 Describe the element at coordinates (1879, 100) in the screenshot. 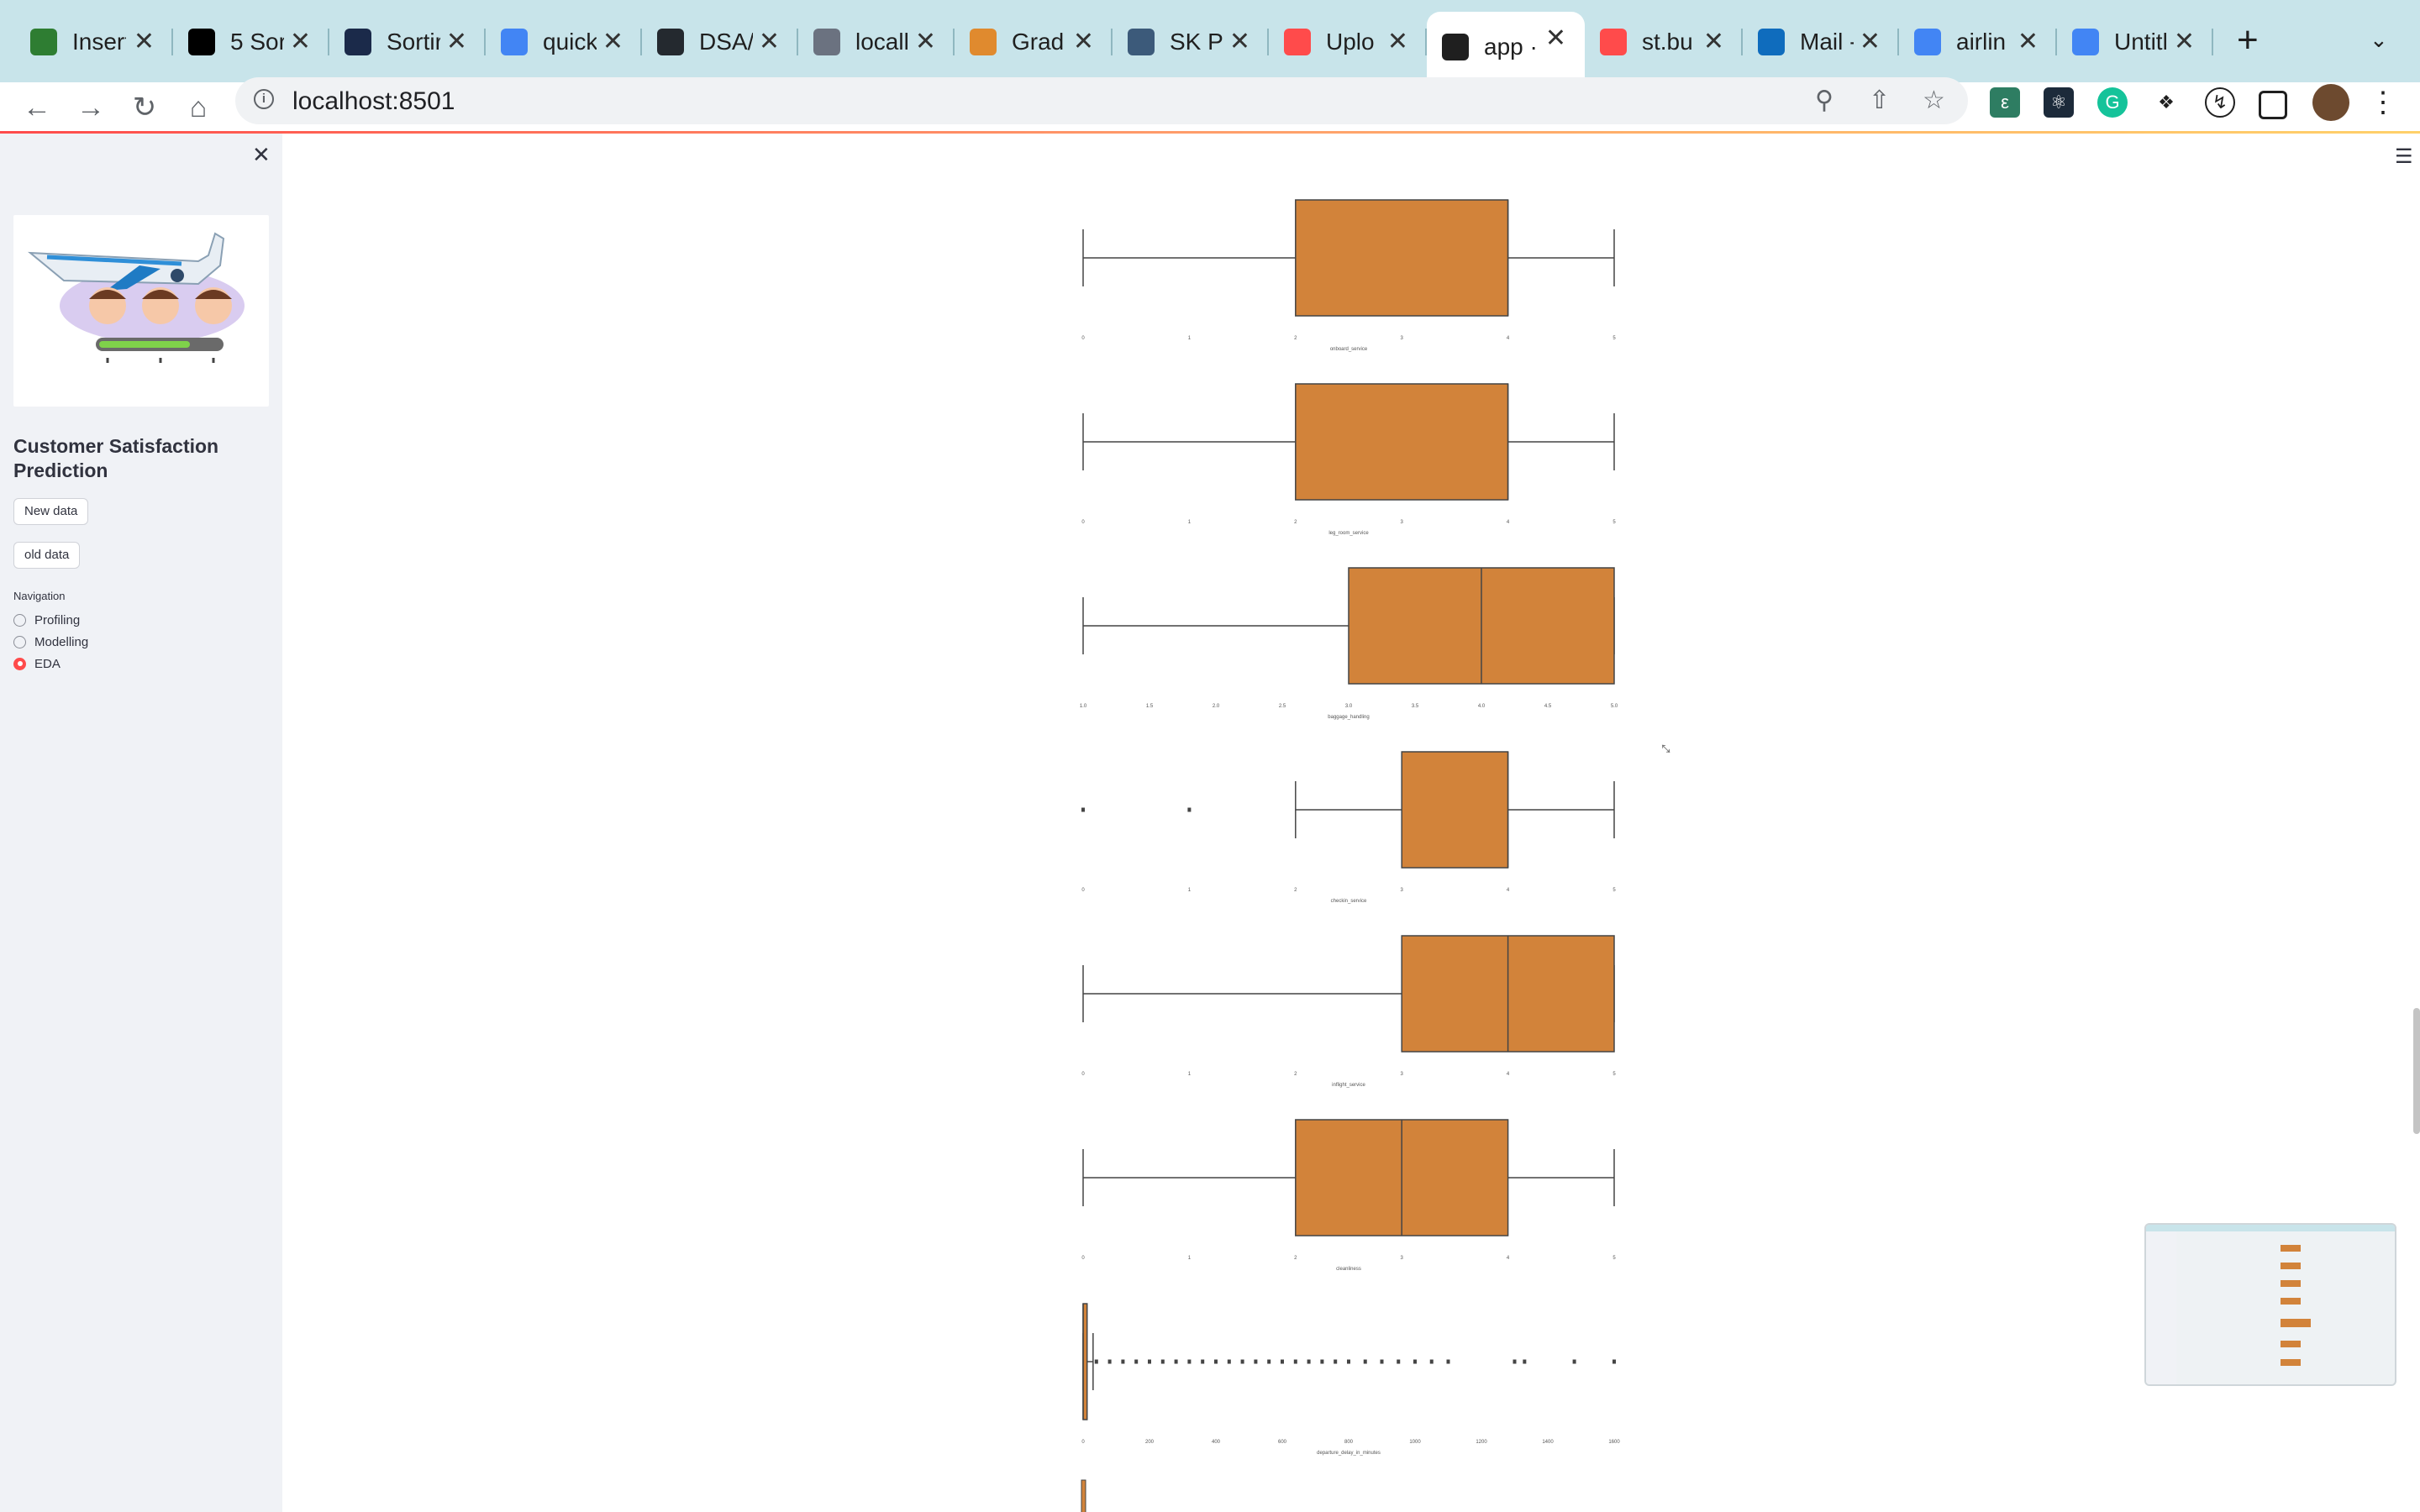

I see `share-icon: ⇧` at that location.